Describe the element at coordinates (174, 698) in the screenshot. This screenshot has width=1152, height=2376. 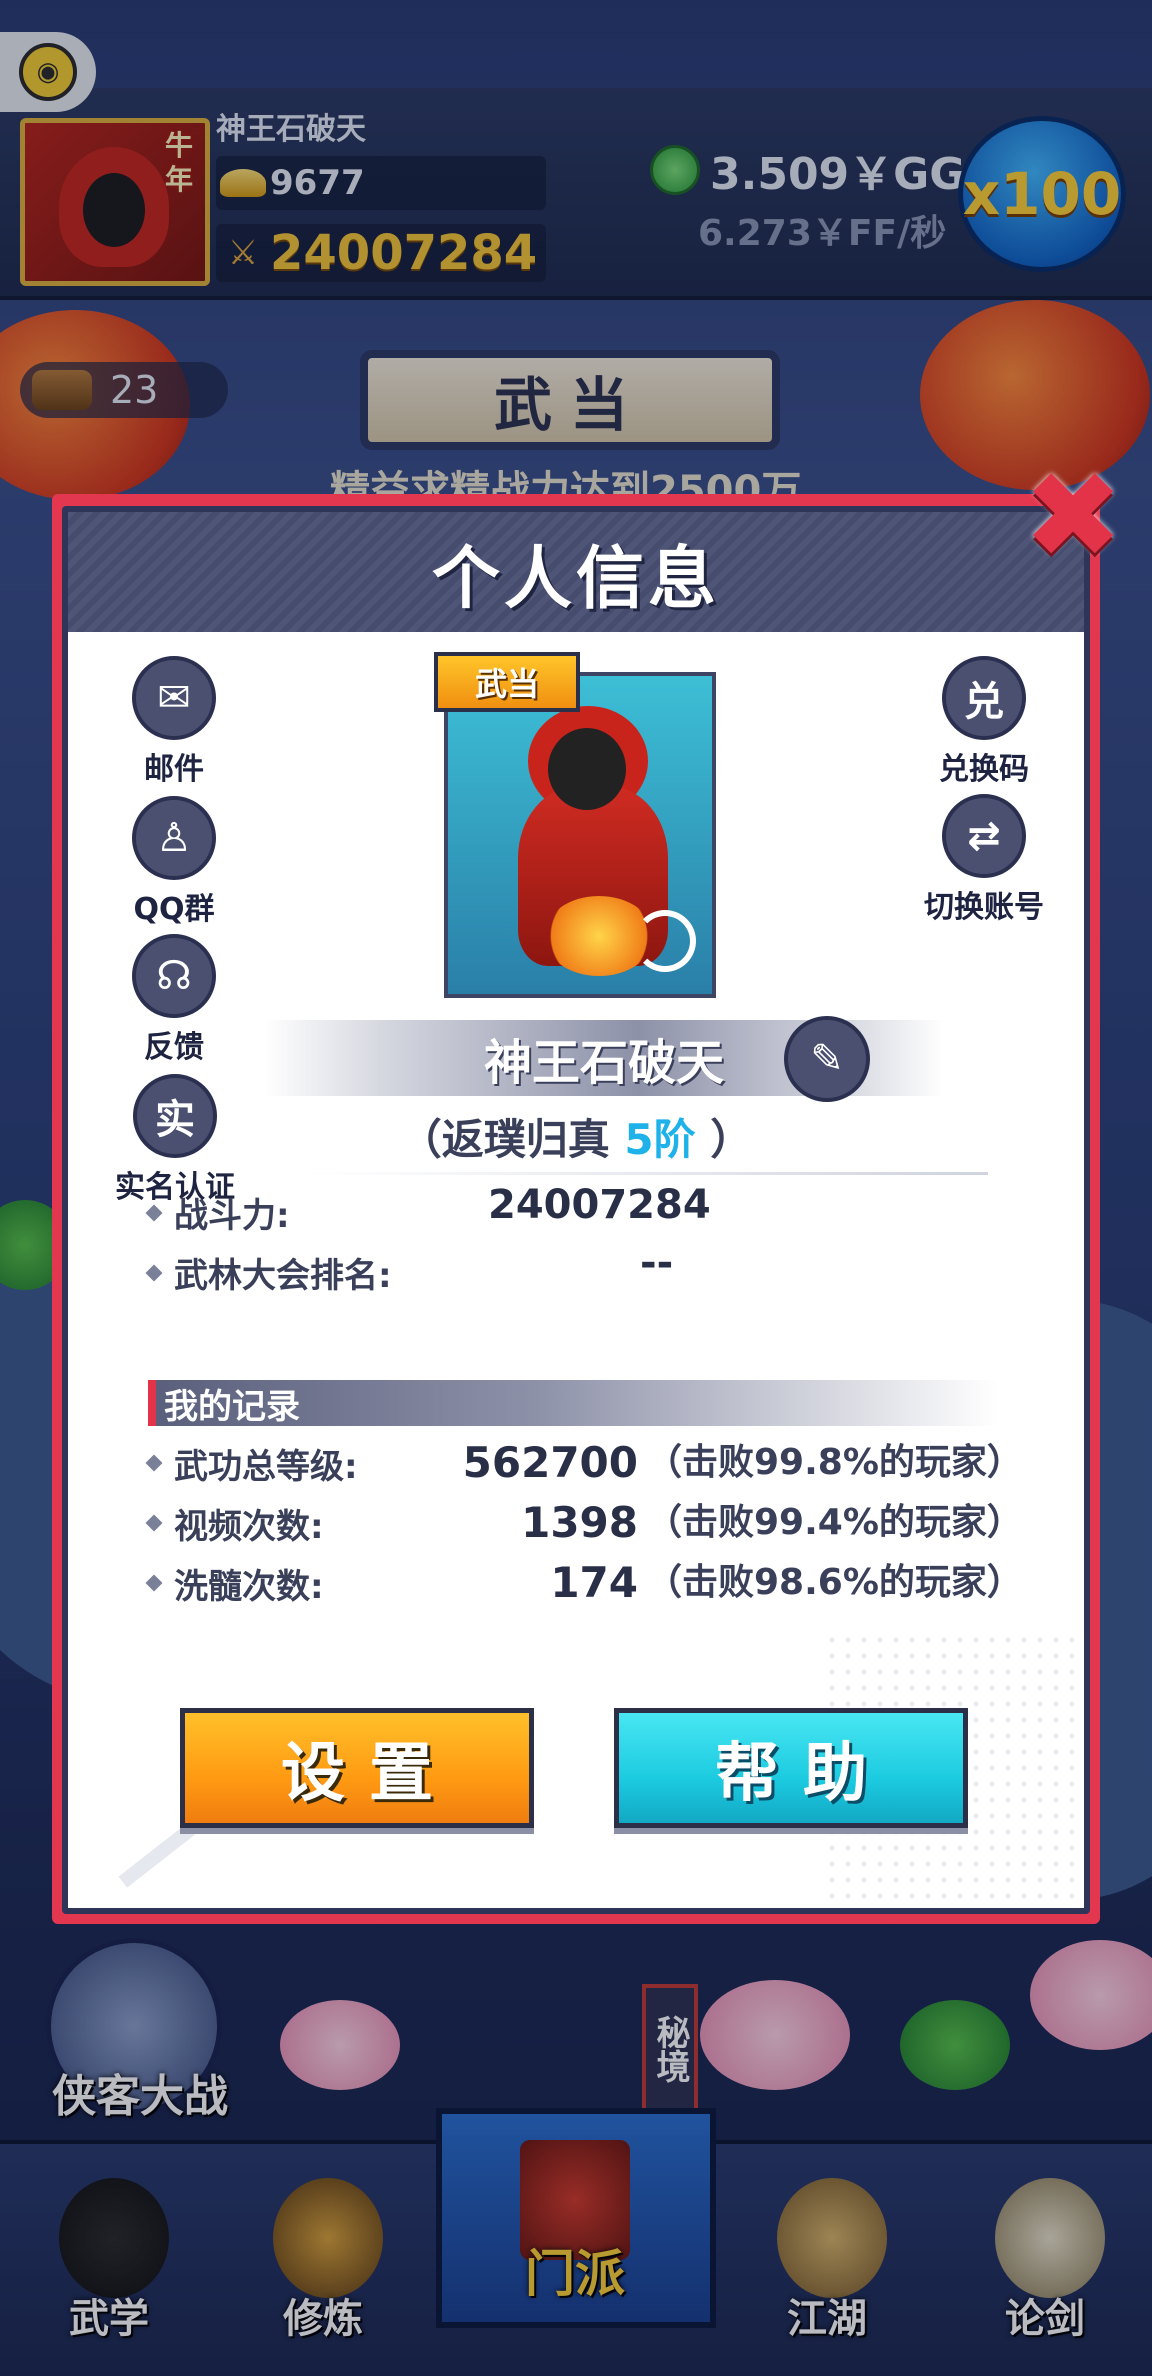
I see `mail-icon: ✉` at that location.